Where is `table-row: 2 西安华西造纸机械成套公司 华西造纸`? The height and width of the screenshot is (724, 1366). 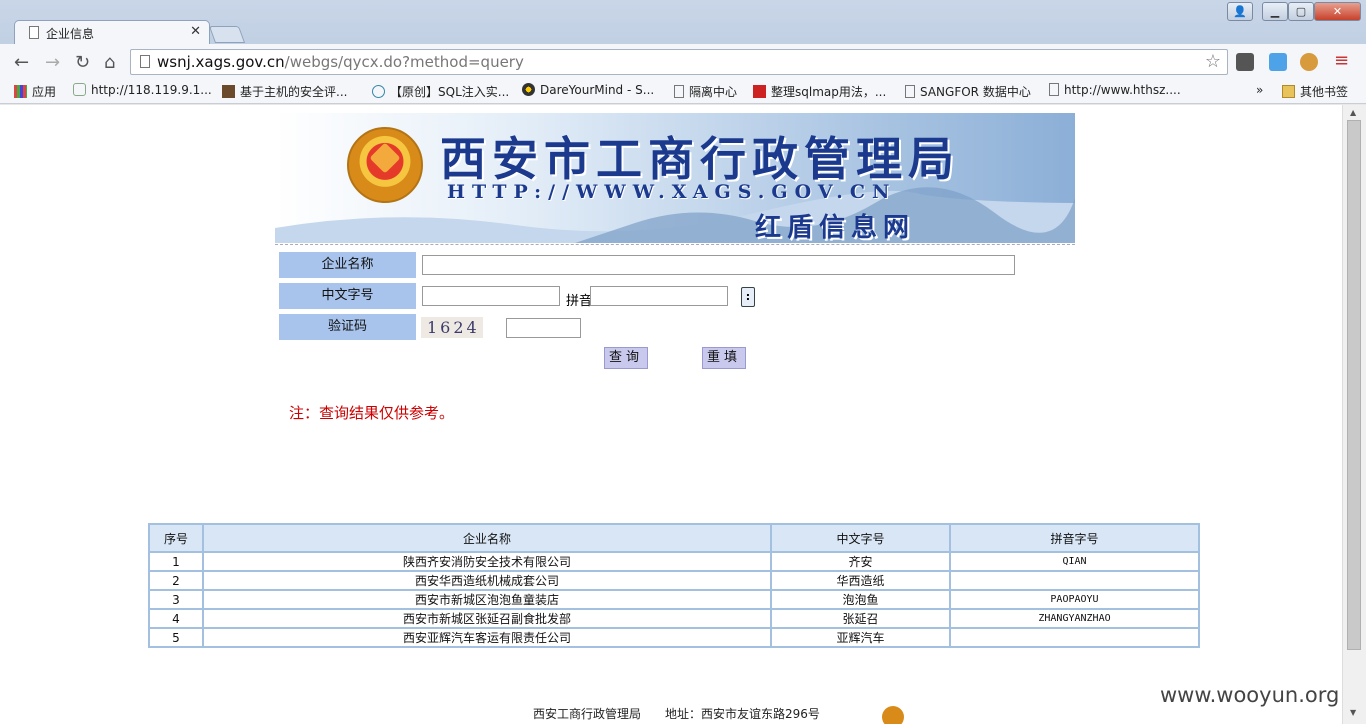
table-row: 2 西安华西造纸机械成套公司 华西造纸 is located at coordinates (674, 580).